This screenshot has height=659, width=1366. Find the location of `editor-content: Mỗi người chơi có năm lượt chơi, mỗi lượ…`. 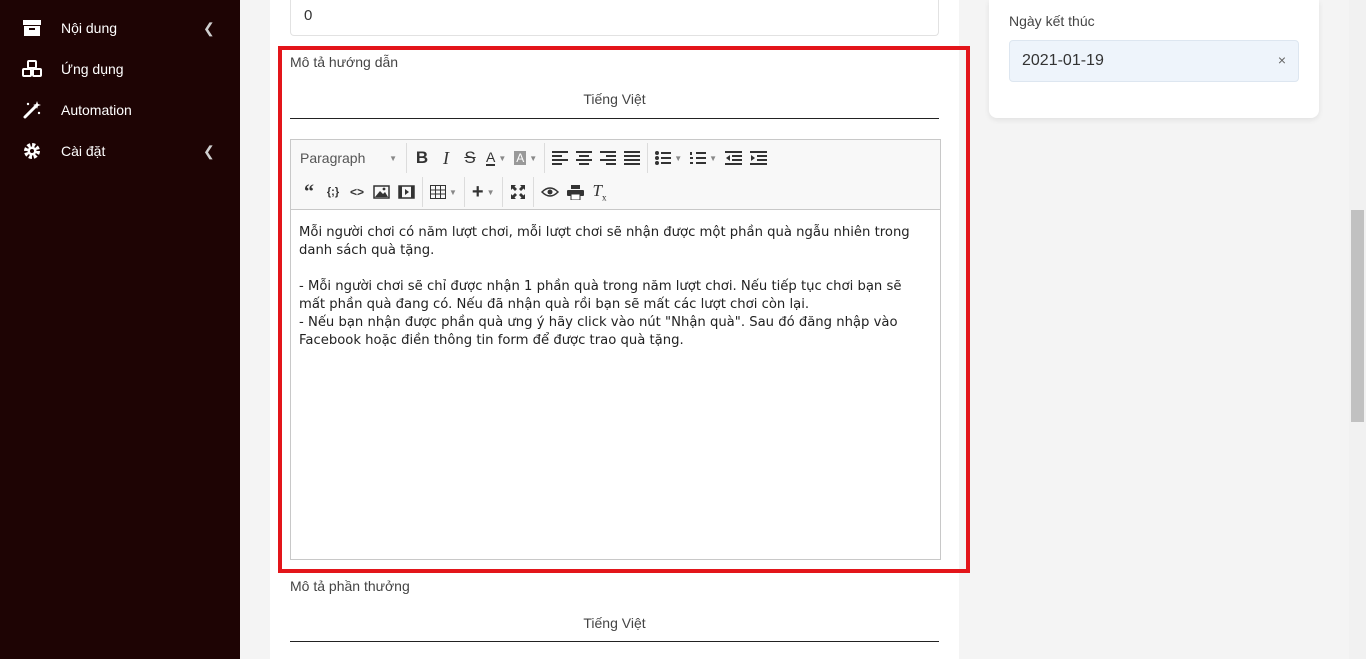

editor-content: Mỗi người chơi có năm lượt chơi, mỗi lượ… is located at coordinates (615, 287).